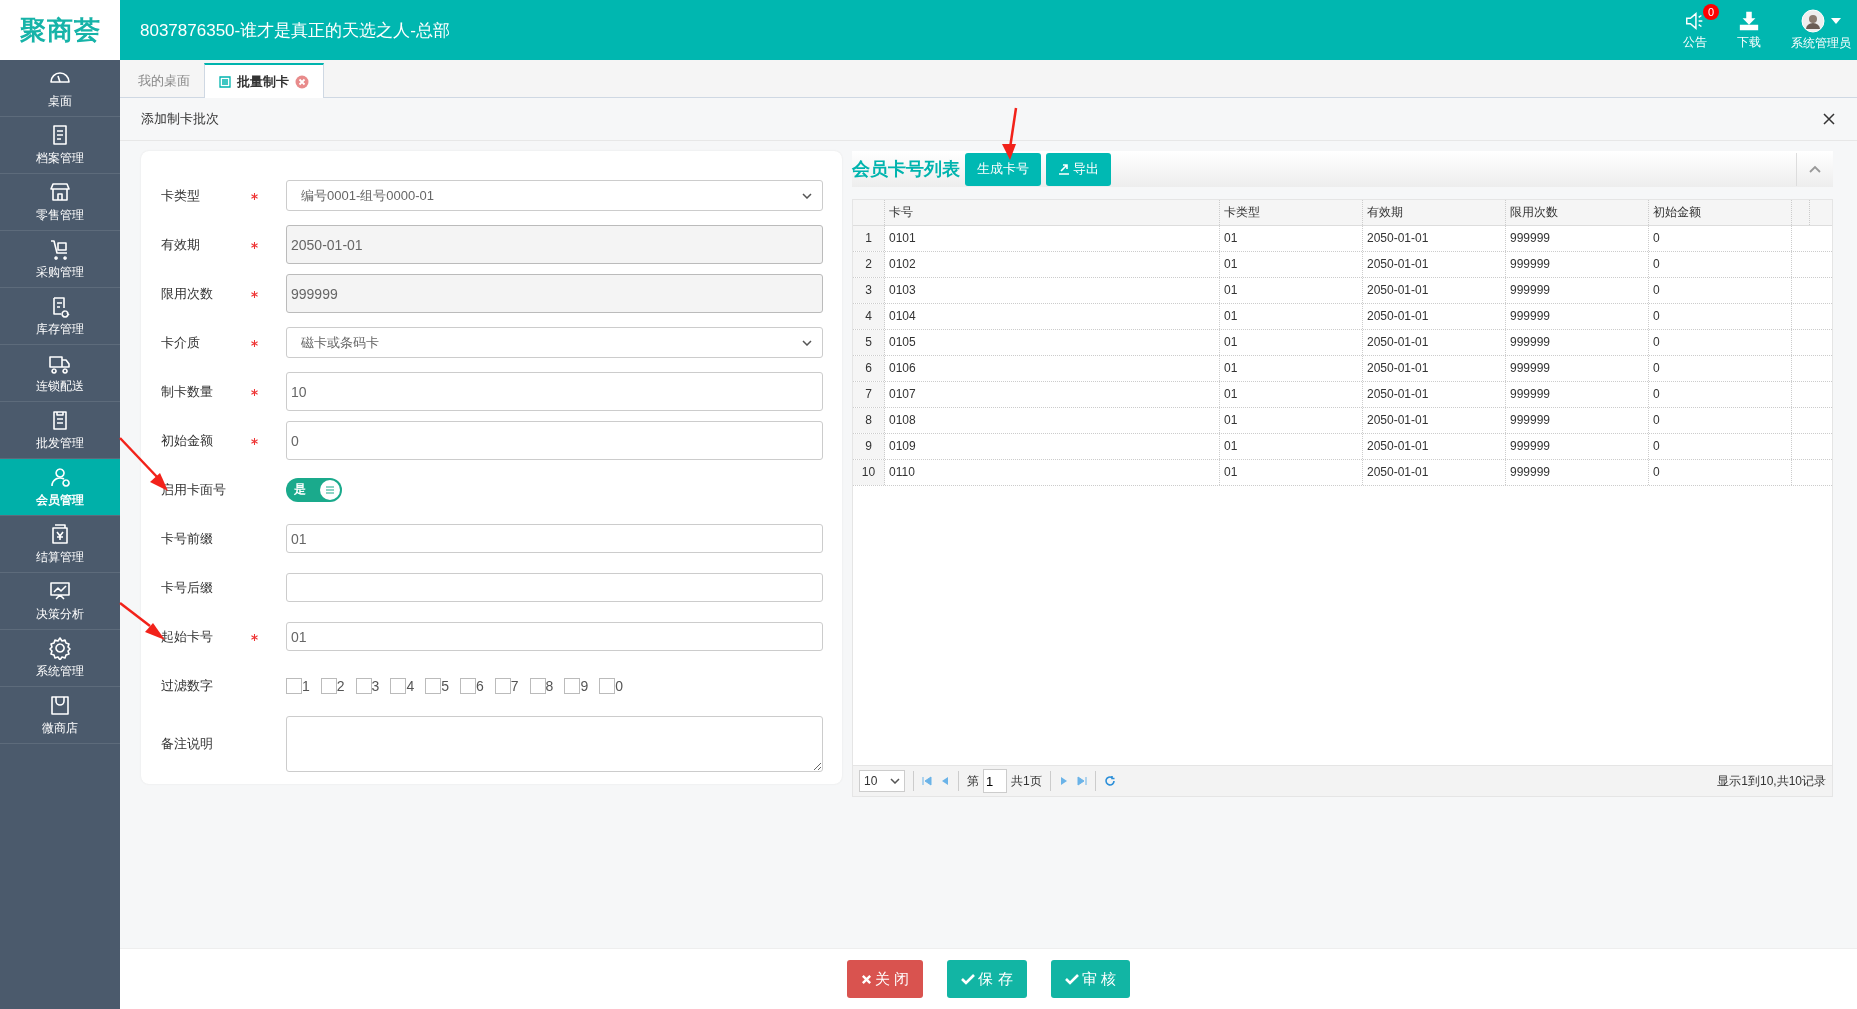 The image size is (1857, 1009). Describe the element at coordinates (1434, 212) in the screenshot. I see `column-header: 有效期` at that location.